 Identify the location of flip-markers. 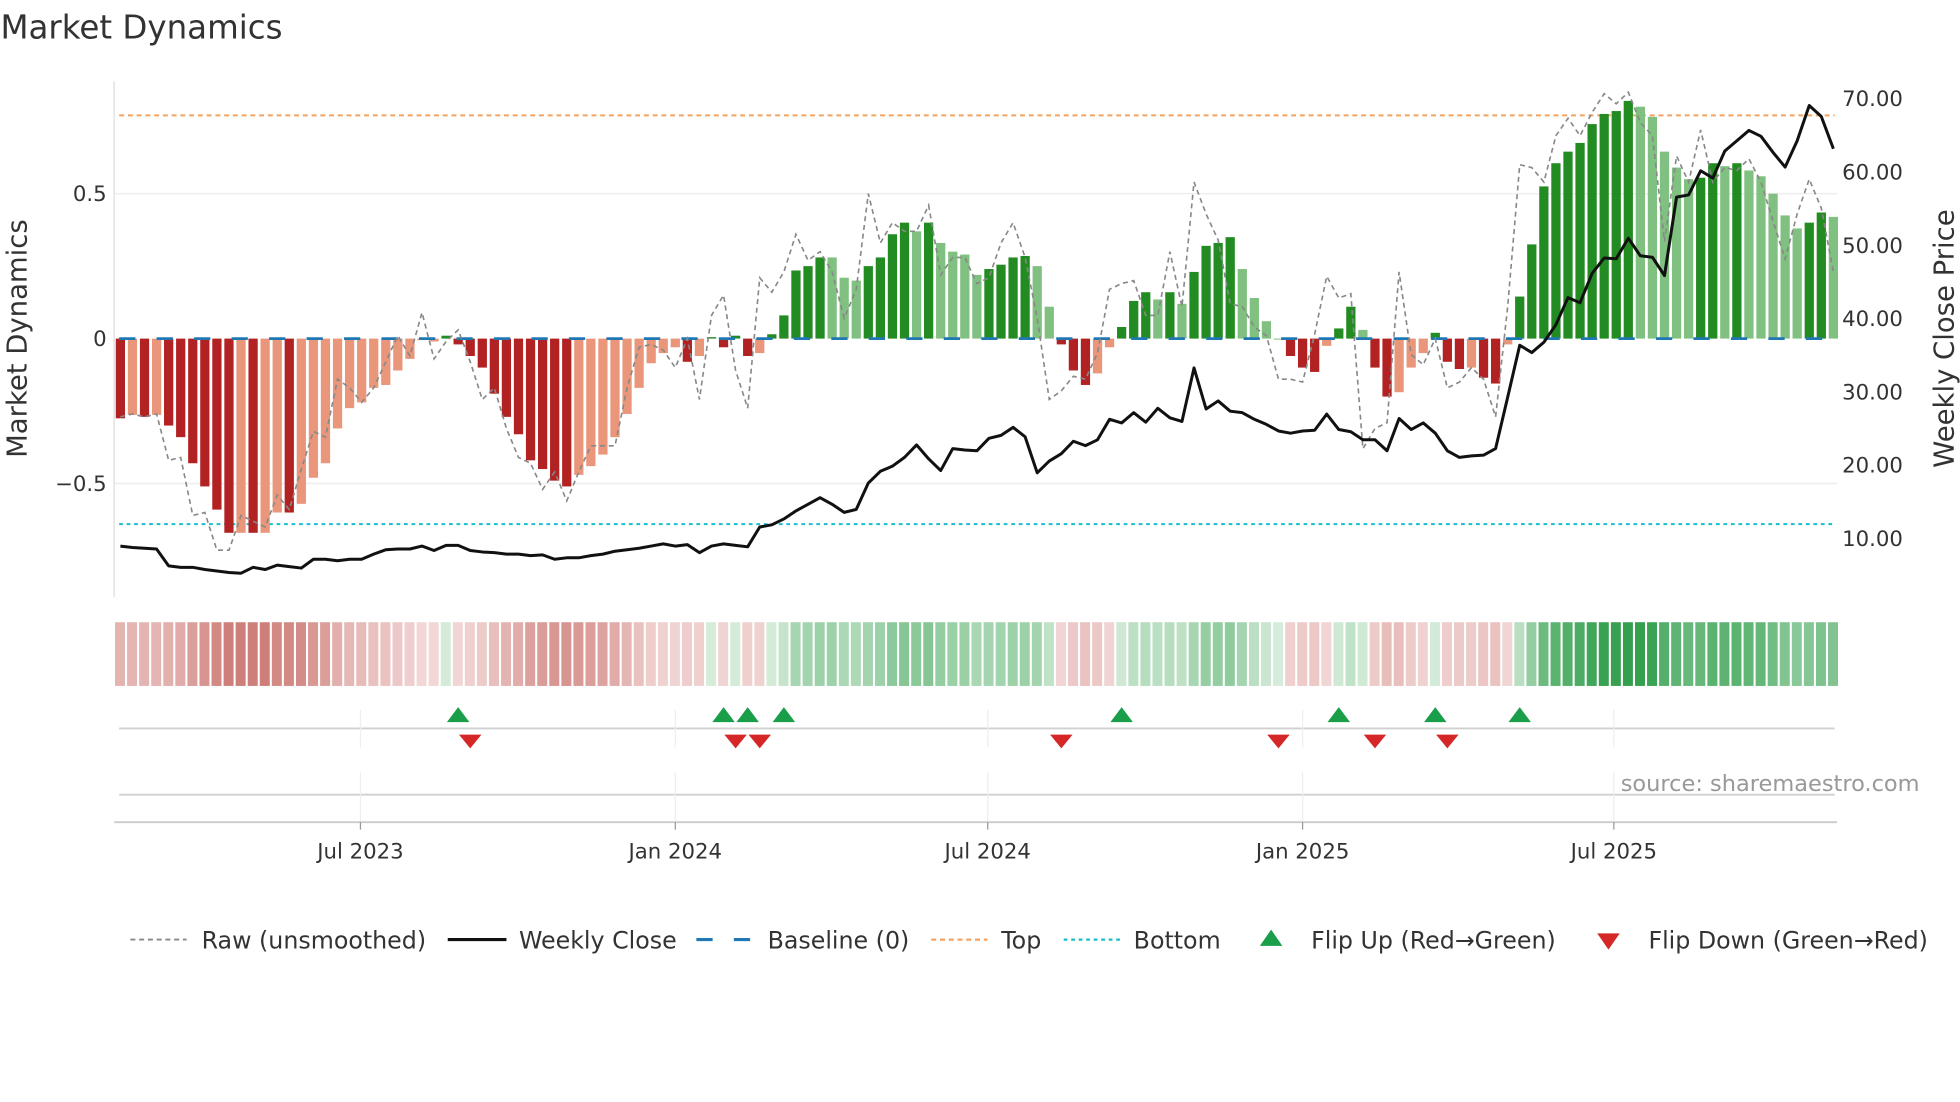
(977, 765).